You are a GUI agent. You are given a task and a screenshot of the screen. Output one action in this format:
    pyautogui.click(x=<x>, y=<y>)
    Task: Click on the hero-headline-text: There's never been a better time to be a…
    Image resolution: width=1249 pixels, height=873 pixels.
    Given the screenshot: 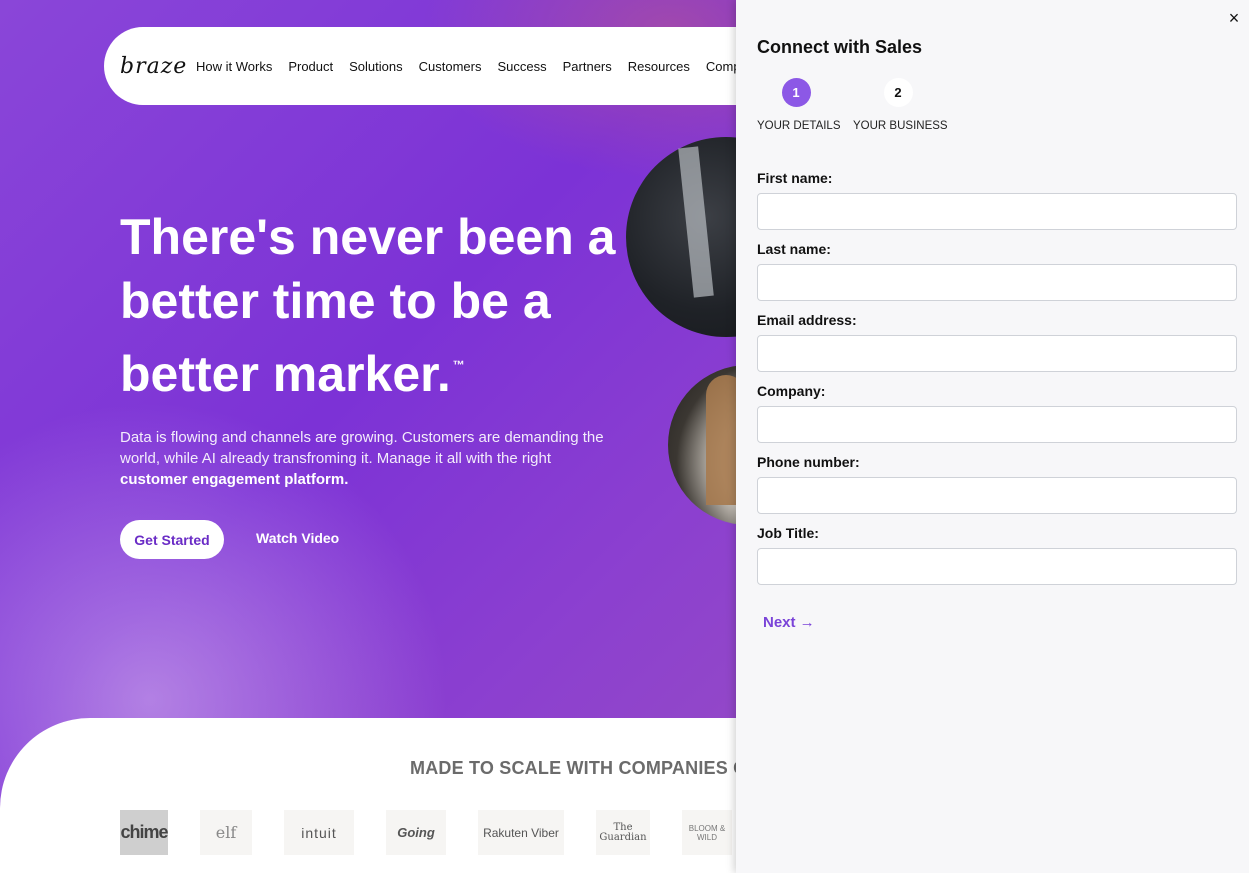 What is the action you would take?
    pyautogui.click(x=368, y=305)
    